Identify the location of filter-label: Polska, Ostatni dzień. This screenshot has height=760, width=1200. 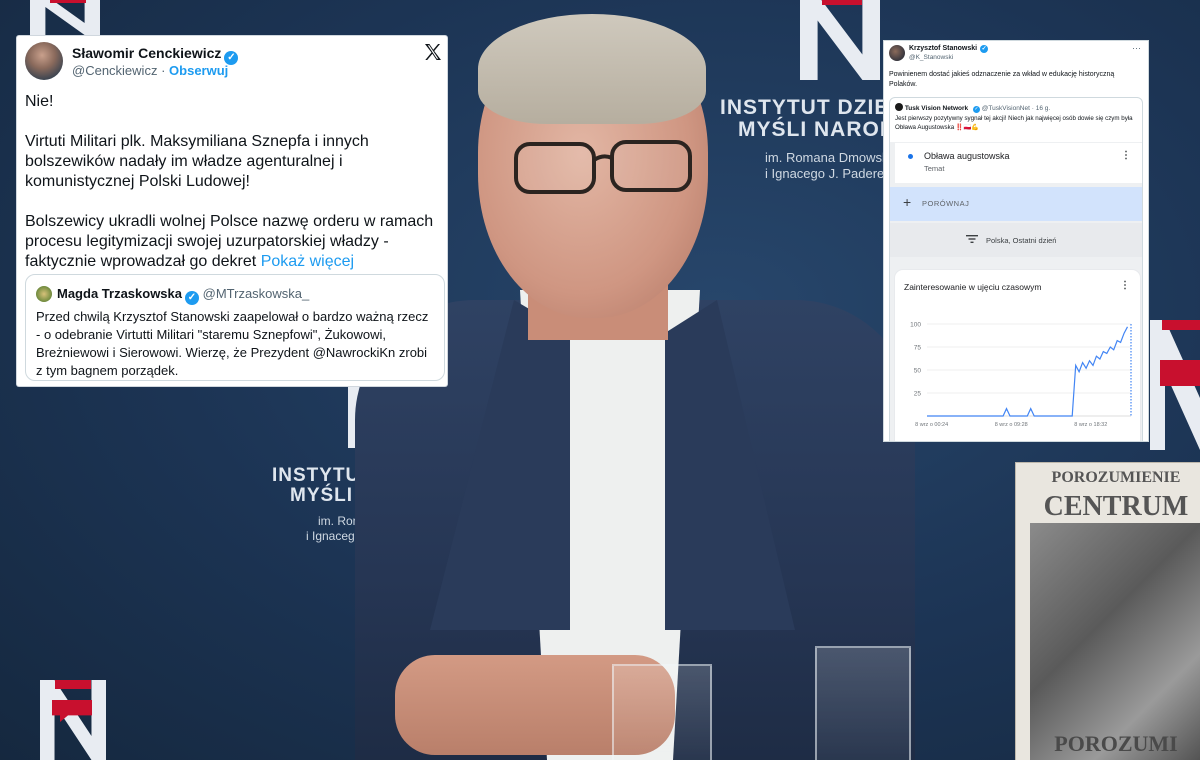
(1021, 240).